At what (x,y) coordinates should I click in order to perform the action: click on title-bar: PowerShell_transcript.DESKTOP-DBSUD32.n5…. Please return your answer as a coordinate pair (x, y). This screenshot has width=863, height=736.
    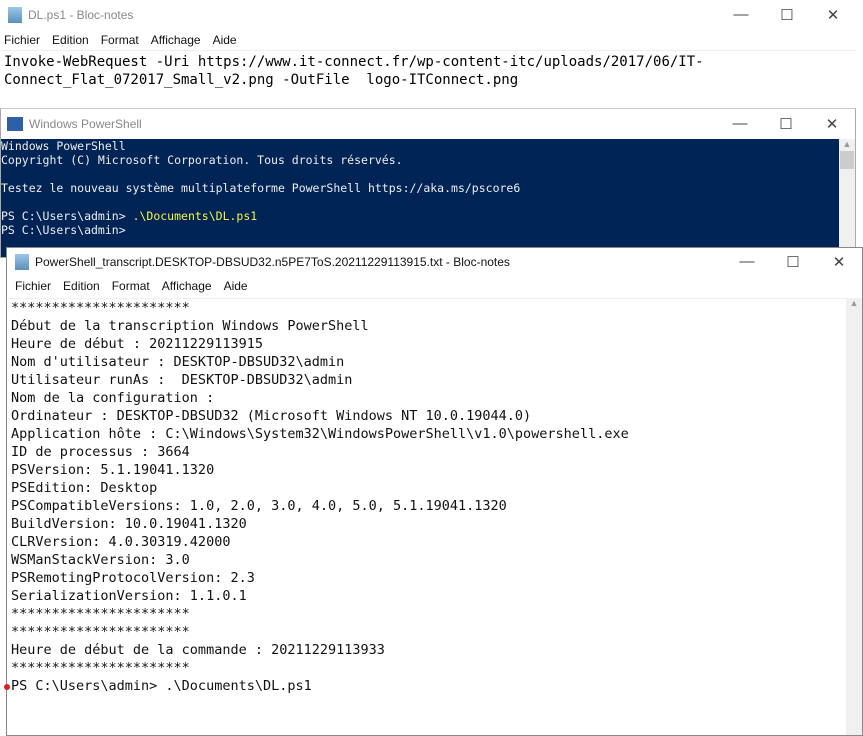
    Looking at the image, I should click on (434, 262).